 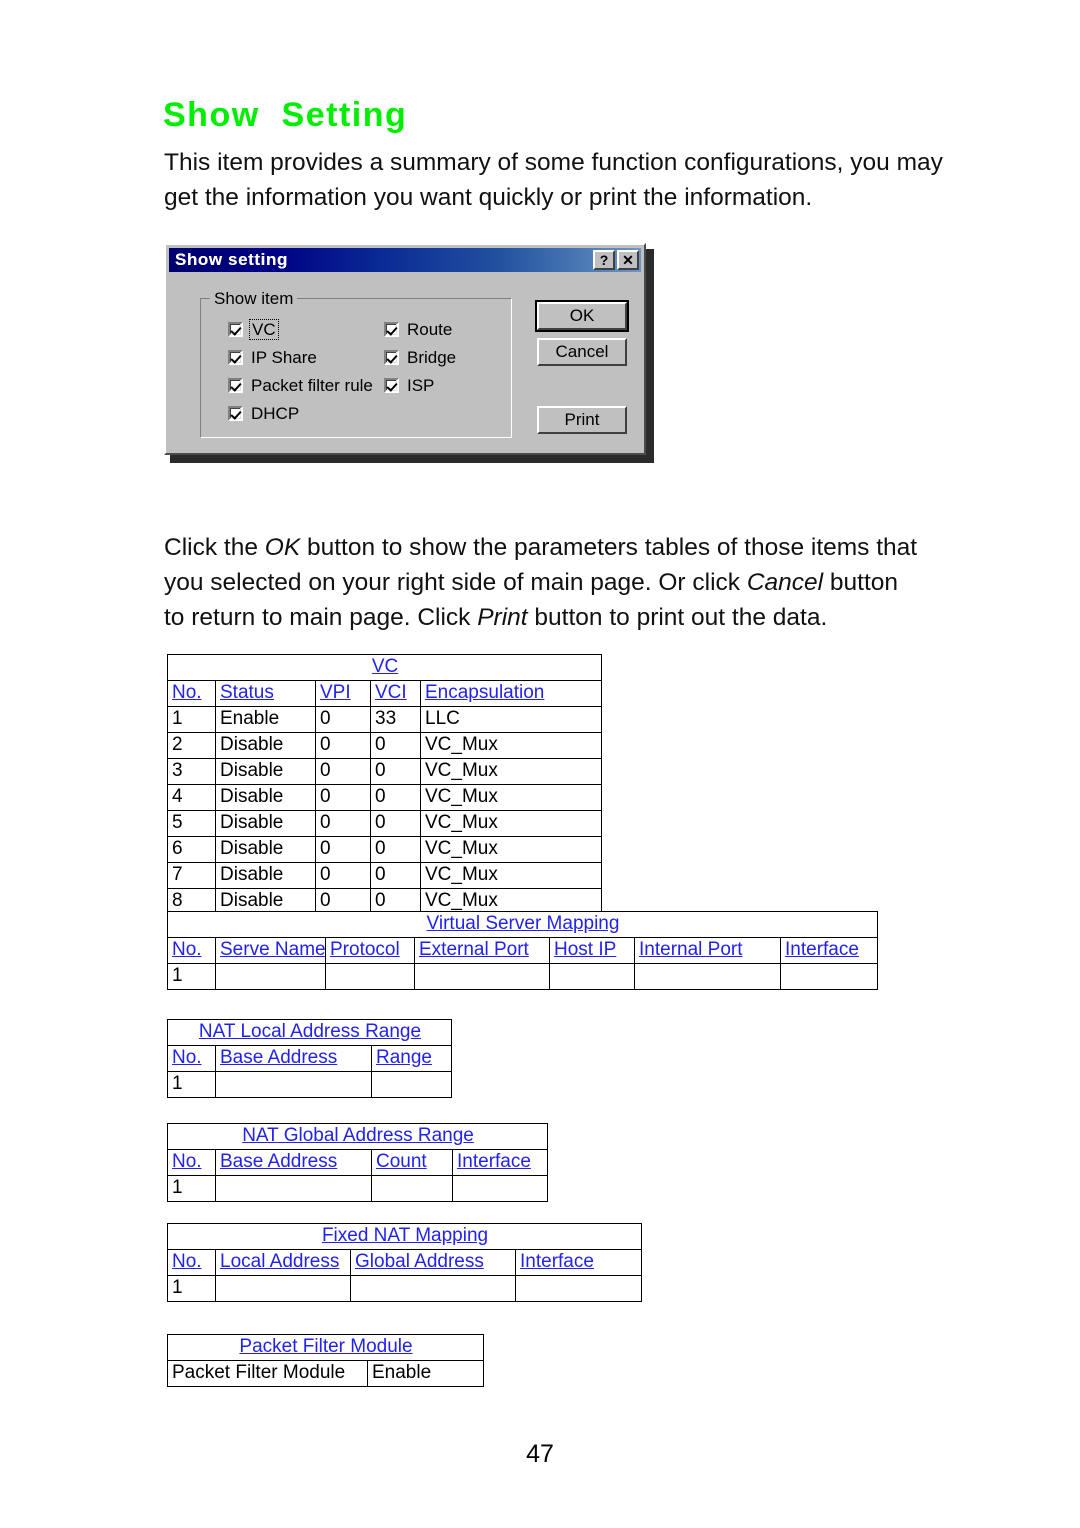 I want to click on checkbox-vc: VC, so click(x=253, y=329).